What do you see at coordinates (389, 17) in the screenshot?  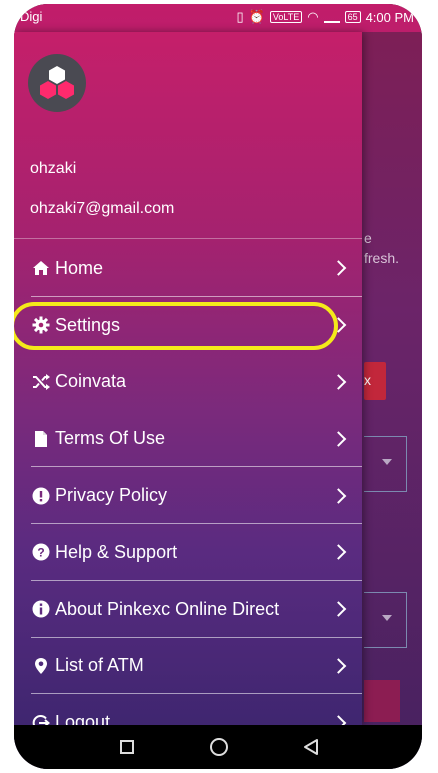 I see `status-time: 4:00 PM` at bounding box center [389, 17].